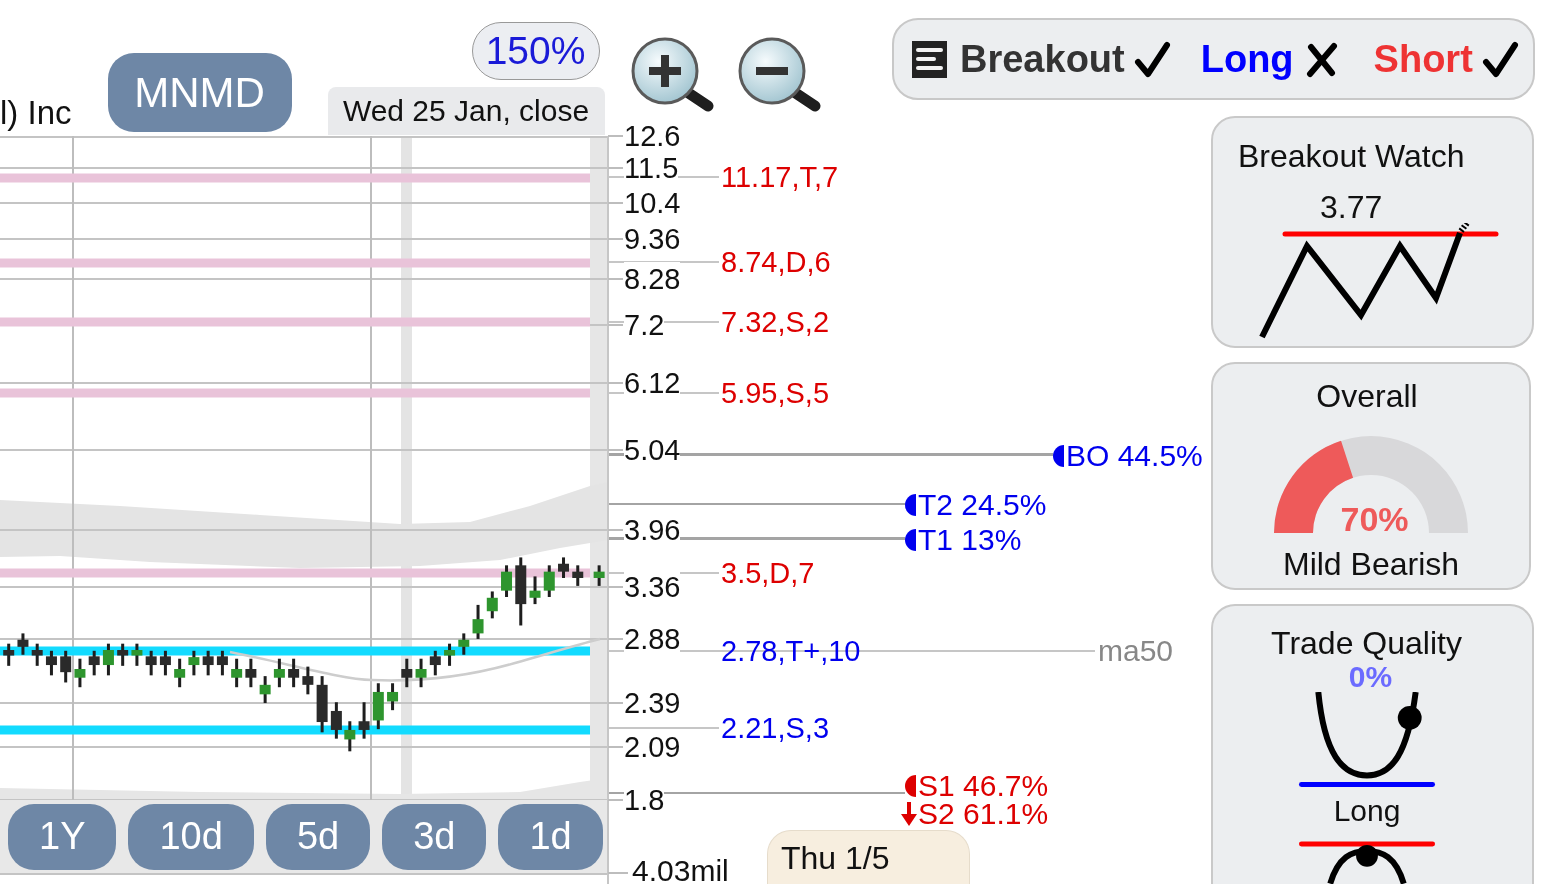 This screenshot has width=1542, height=884. Describe the element at coordinates (1134, 456) in the screenshot. I see `target-label: BO 44.5%` at that location.